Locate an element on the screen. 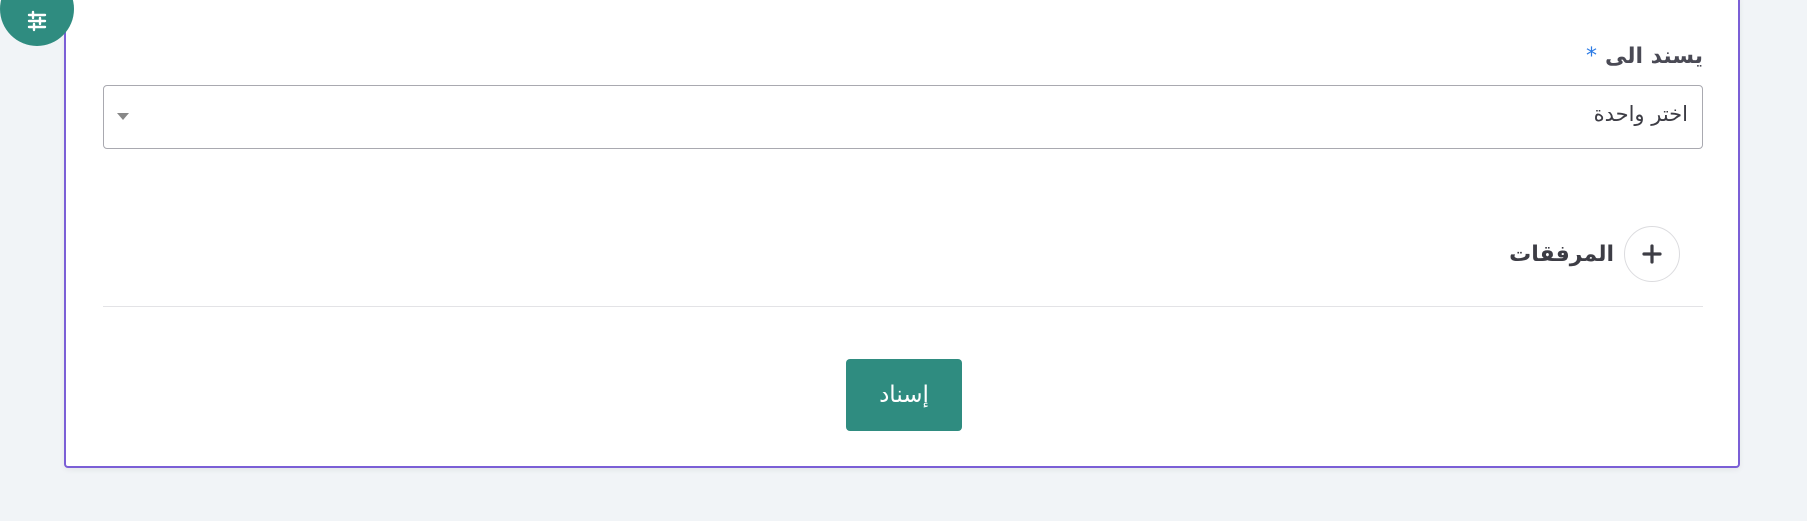  add-attachment-button is located at coordinates (1652, 254).